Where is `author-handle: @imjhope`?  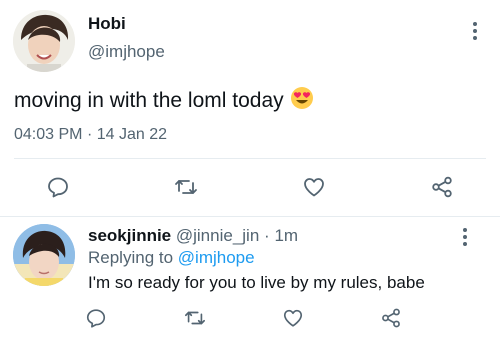
author-handle: @imjhope is located at coordinates (126, 52).